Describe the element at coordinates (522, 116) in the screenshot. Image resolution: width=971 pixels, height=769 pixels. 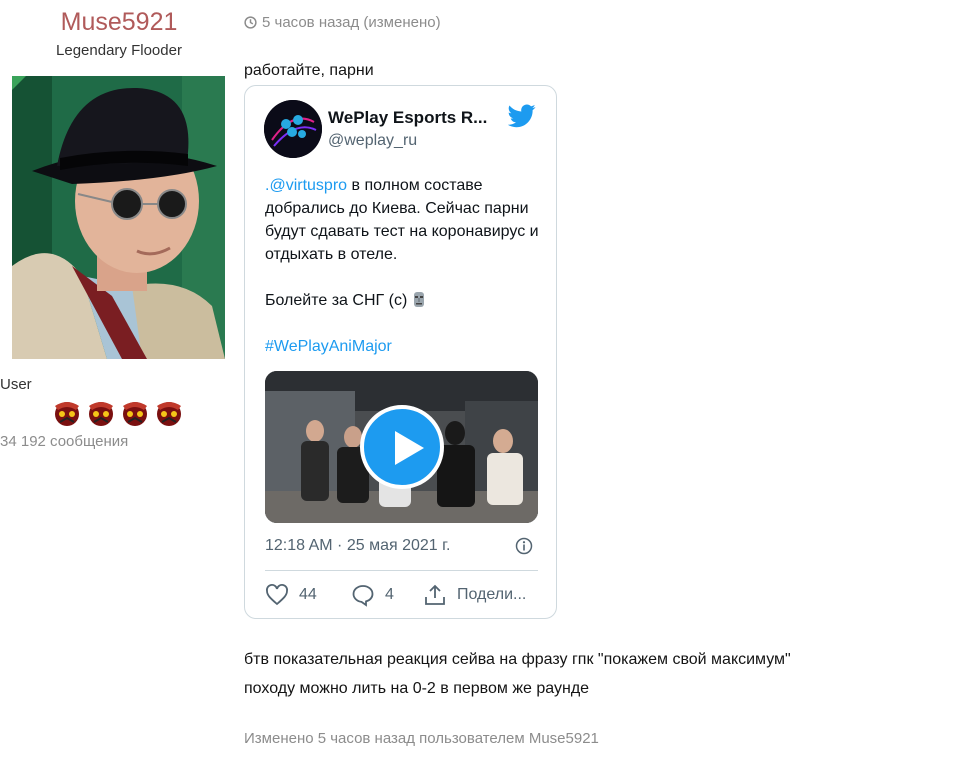
I see `twitter-bird-icon` at that location.